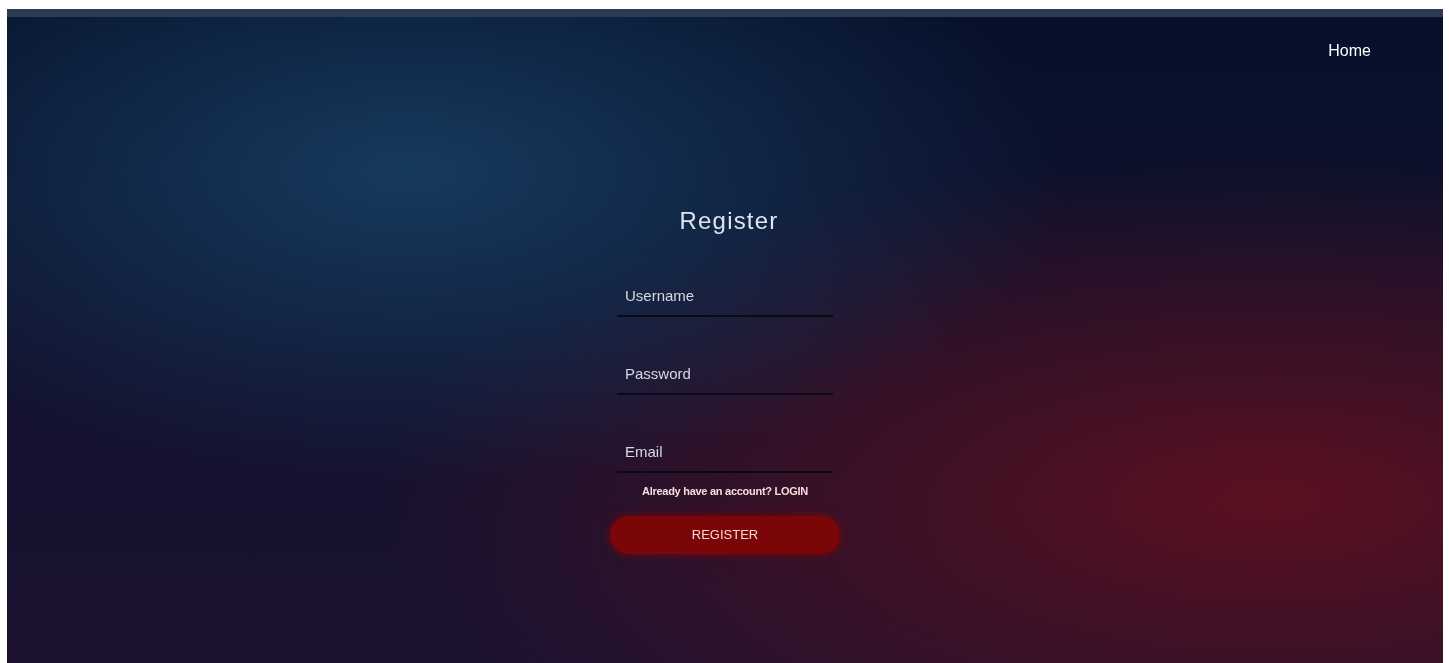 Image resolution: width=1449 pixels, height=663 pixels. I want to click on input-field: Password, so click(725, 374).